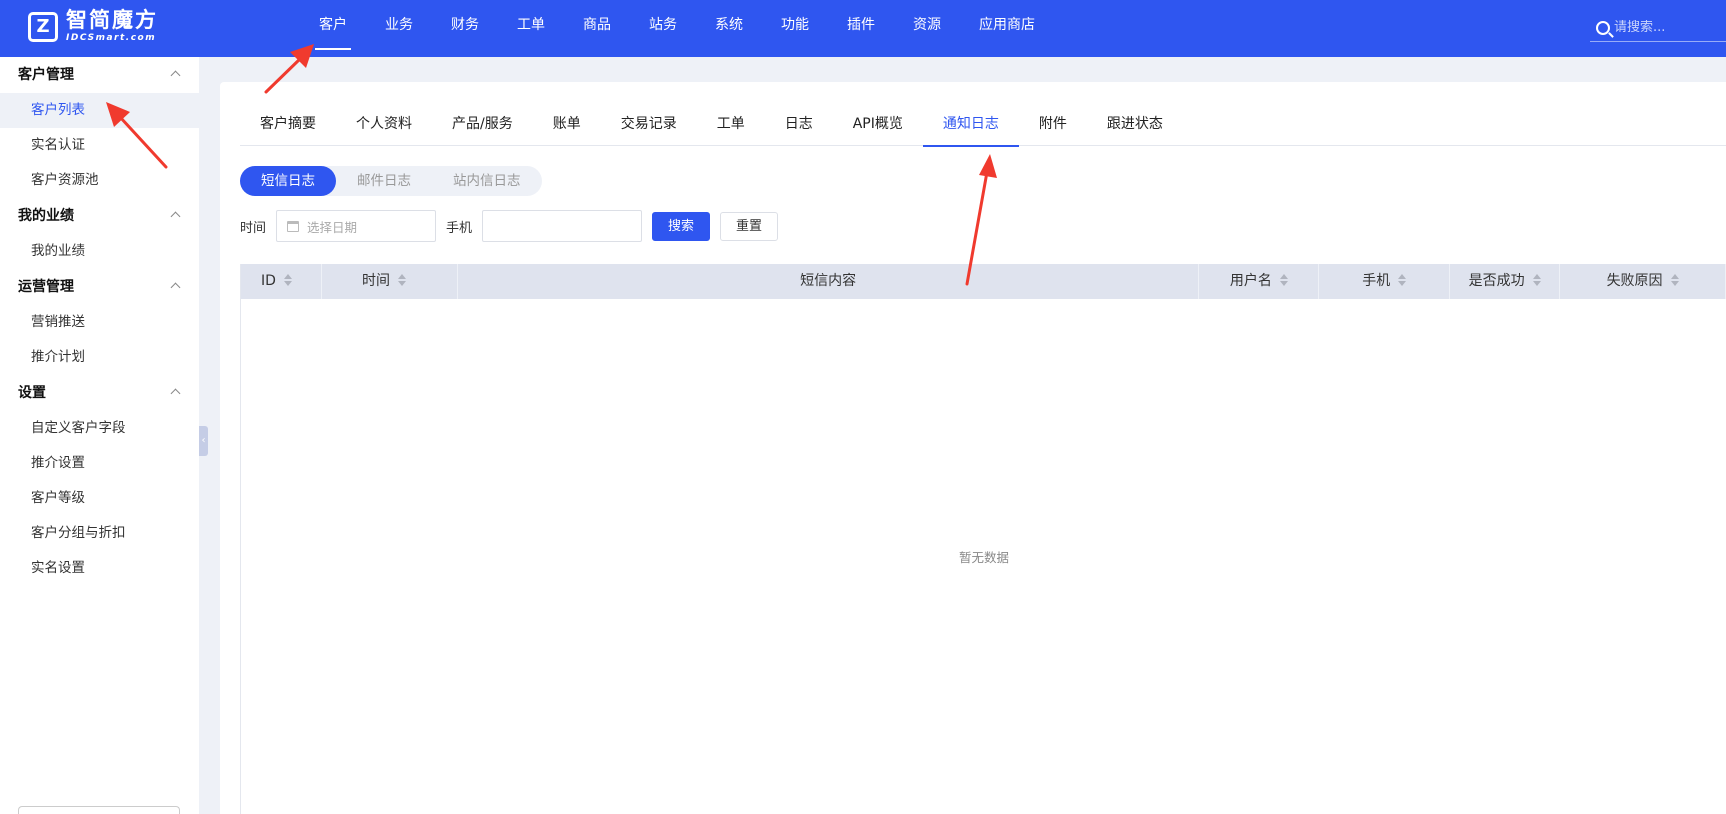  I want to click on brand-logo: Z 智简魔方 IDCSmart.com, so click(93, 26).